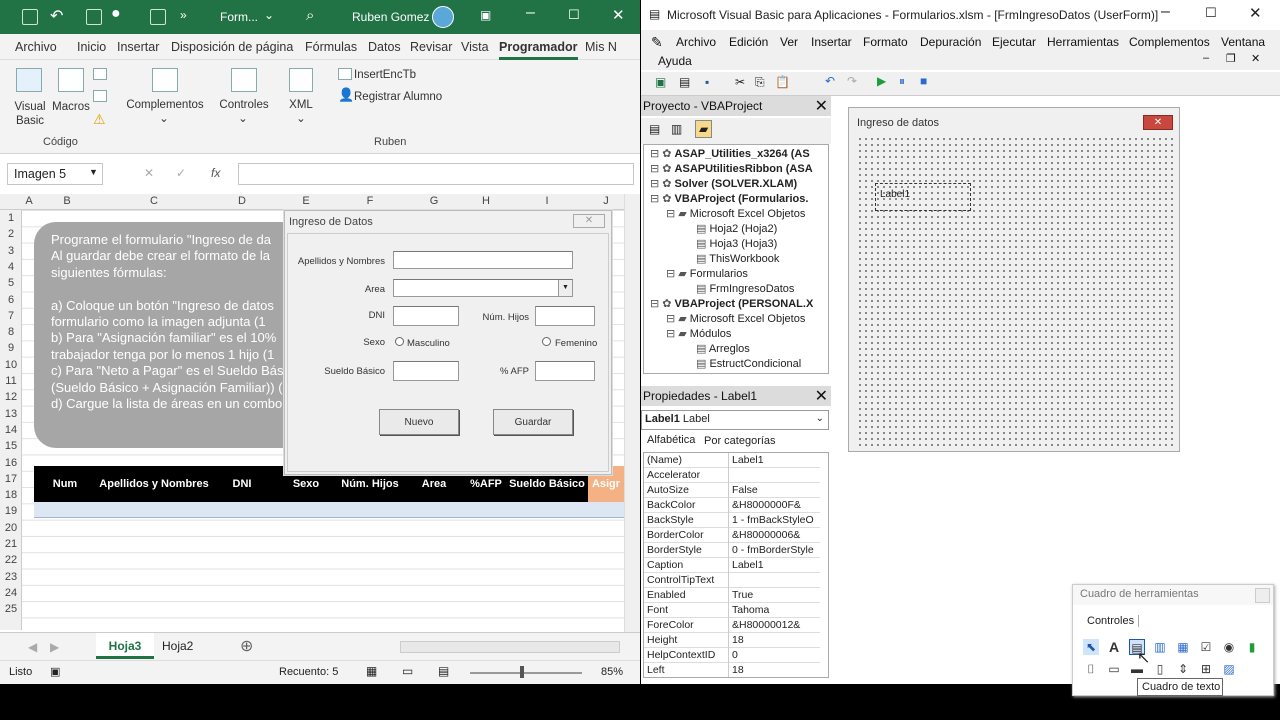  Describe the element at coordinates (766, 535) in the screenshot. I see `property-value: &H80000006&` at that location.